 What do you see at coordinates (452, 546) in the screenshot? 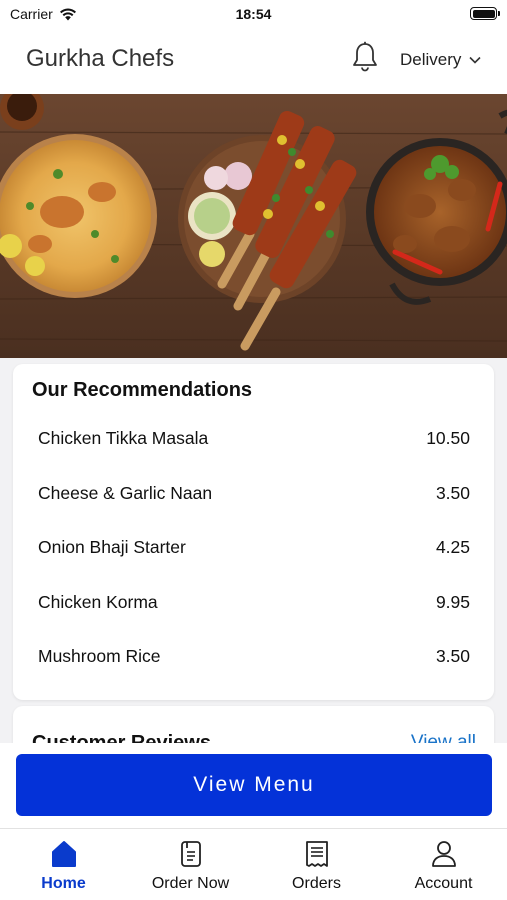
I see `item-price: 4.25` at bounding box center [452, 546].